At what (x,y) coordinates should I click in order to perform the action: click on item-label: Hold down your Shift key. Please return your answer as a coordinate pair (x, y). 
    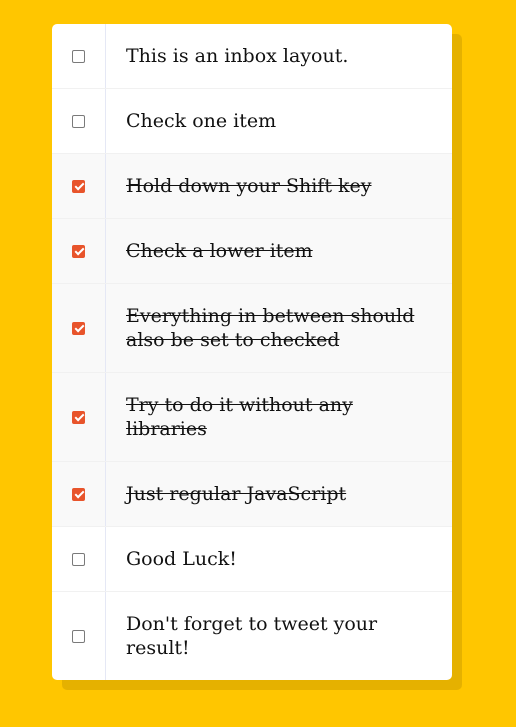
    Looking at the image, I should click on (249, 186).